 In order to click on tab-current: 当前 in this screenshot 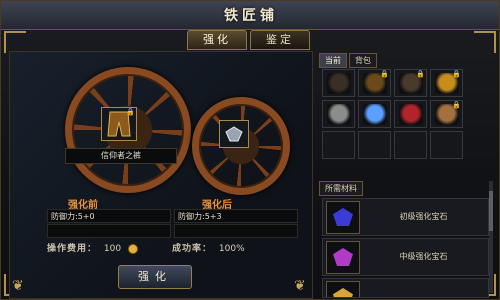, I will do `click(333, 60)`.